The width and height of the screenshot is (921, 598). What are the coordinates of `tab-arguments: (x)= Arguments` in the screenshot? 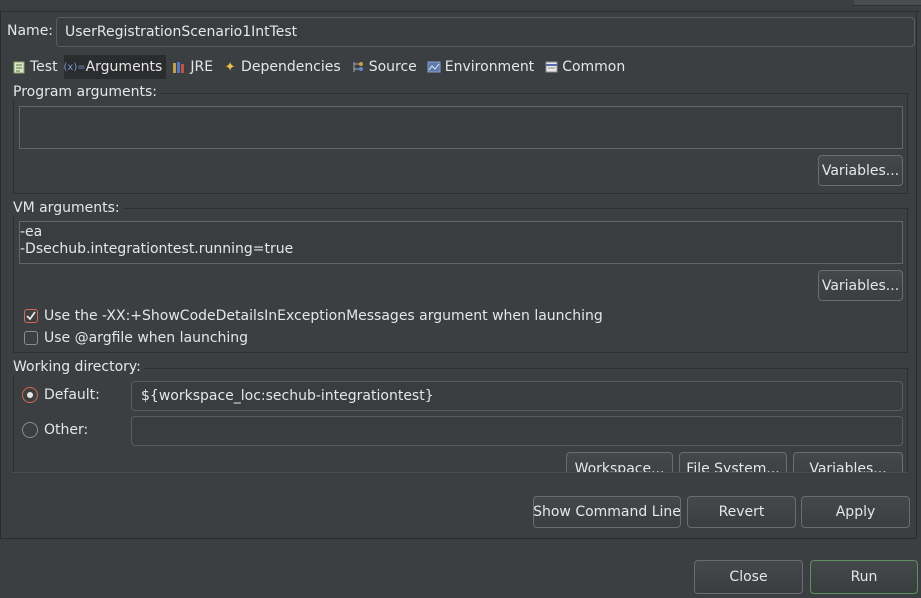 It's located at (115, 67).